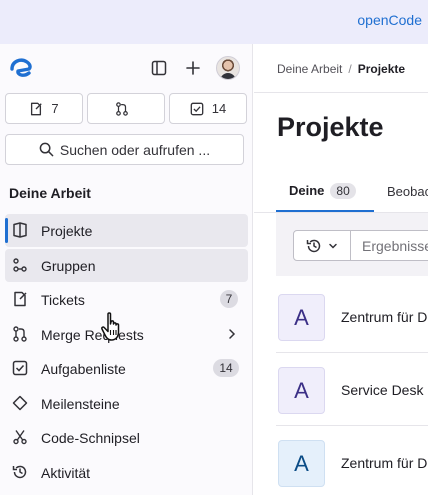 This screenshot has width=428, height=495. I want to click on tab-deine: Deine 80, so click(325, 191).